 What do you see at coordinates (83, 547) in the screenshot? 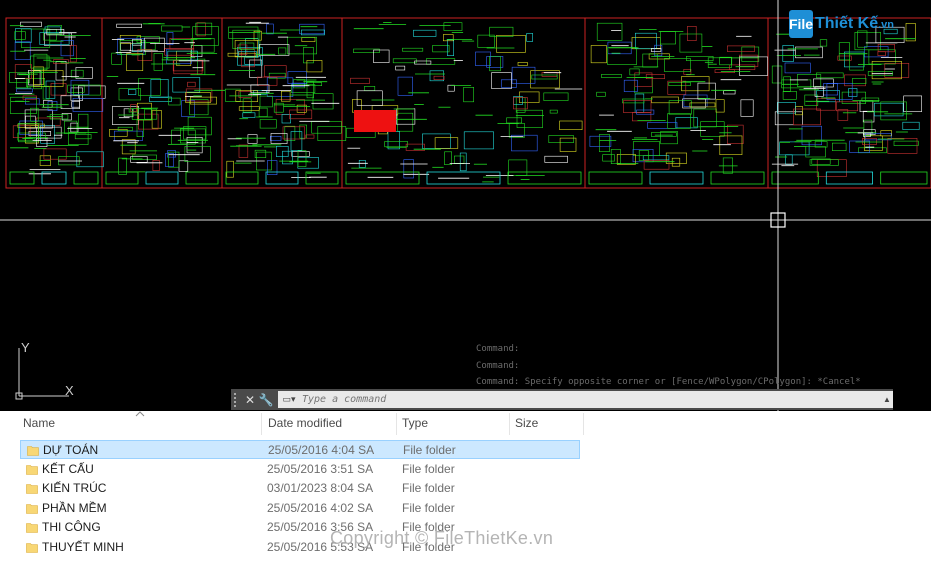
I see `folder-name: THUYẾT MINH` at bounding box center [83, 547].